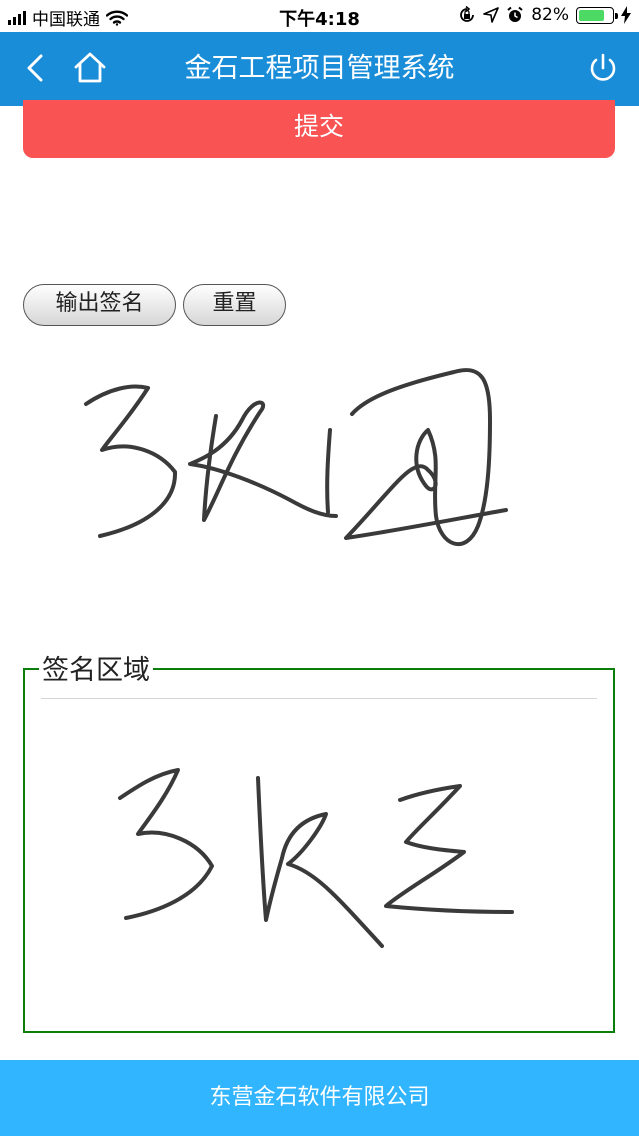 Image resolution: width=639 pixels, height=1136 pixels. I want to click on legend-divider, so click(319, 698).